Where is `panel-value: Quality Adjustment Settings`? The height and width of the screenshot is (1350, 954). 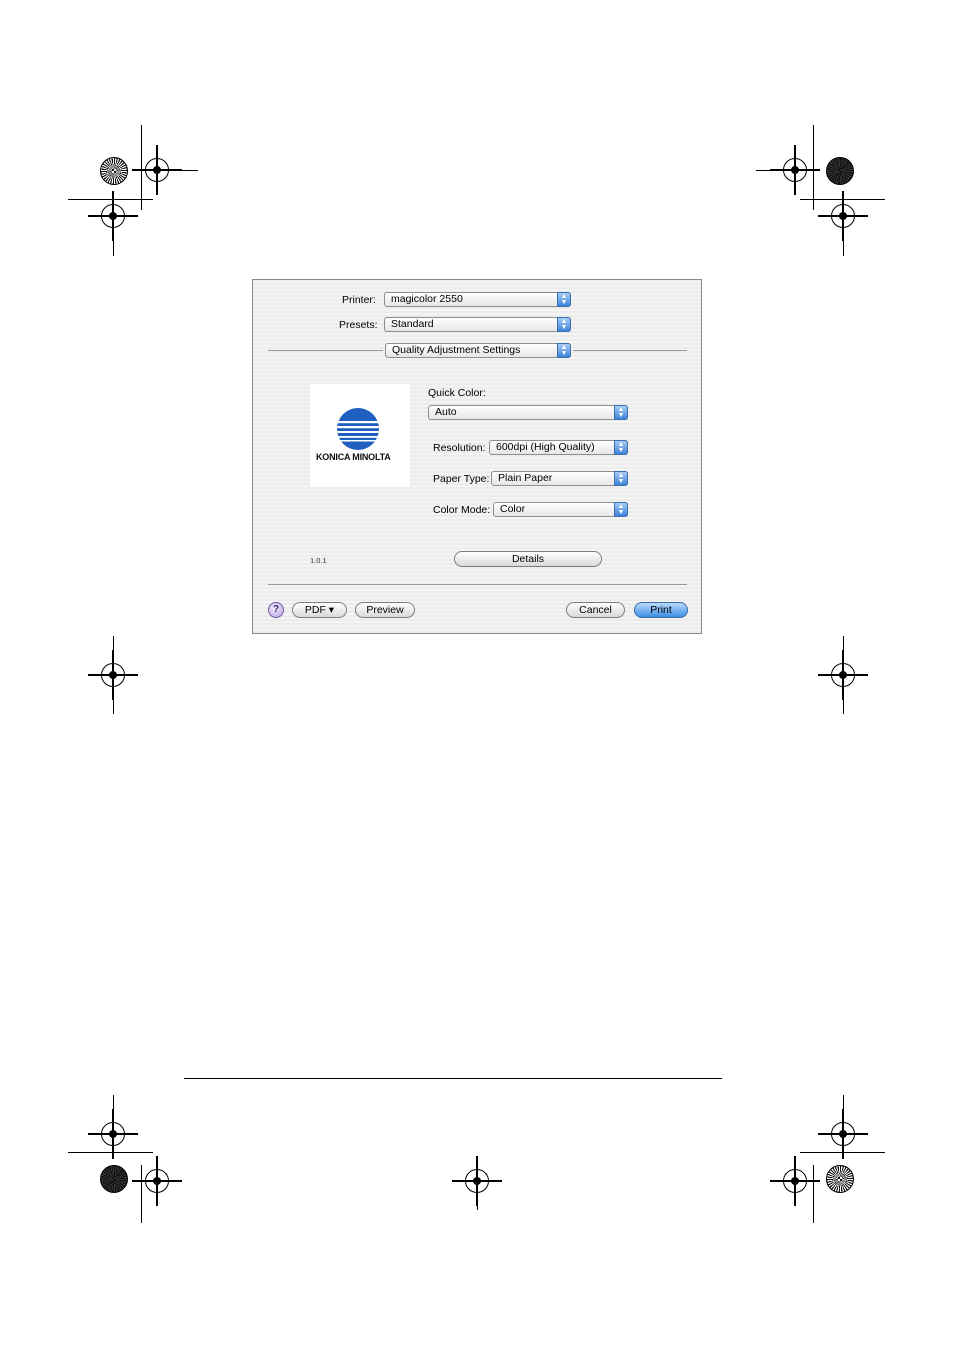 panel-value: Quality Adjustment Settings is located at coordinates (456, 350).